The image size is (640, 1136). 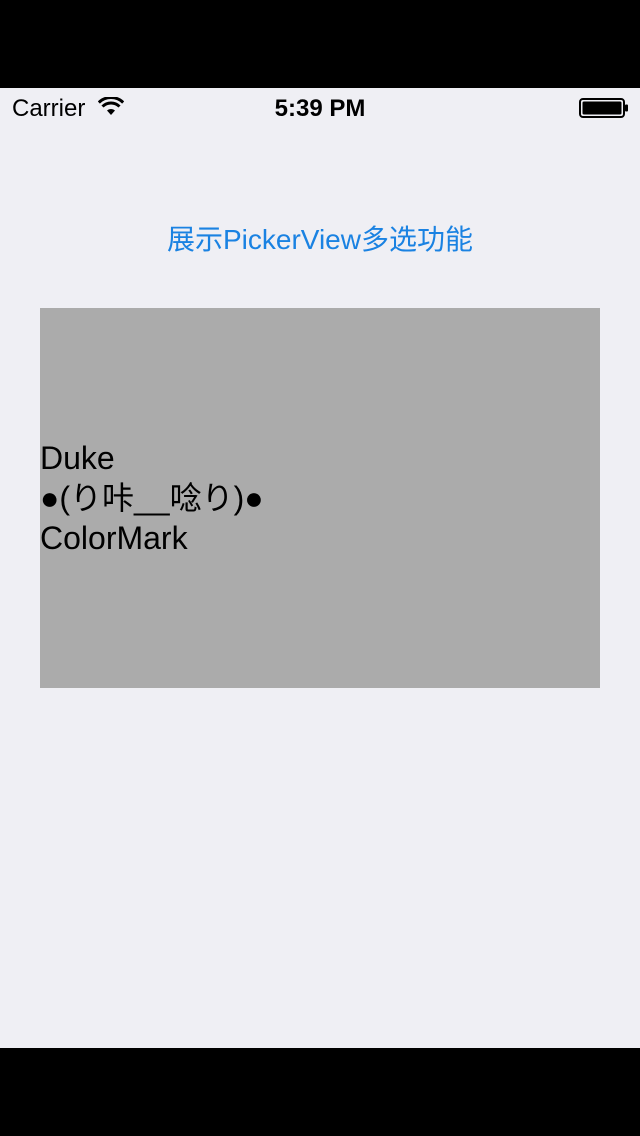 I want to click on show-picker-button: 展示PickerView多选功能, so click(x=320, y=240).